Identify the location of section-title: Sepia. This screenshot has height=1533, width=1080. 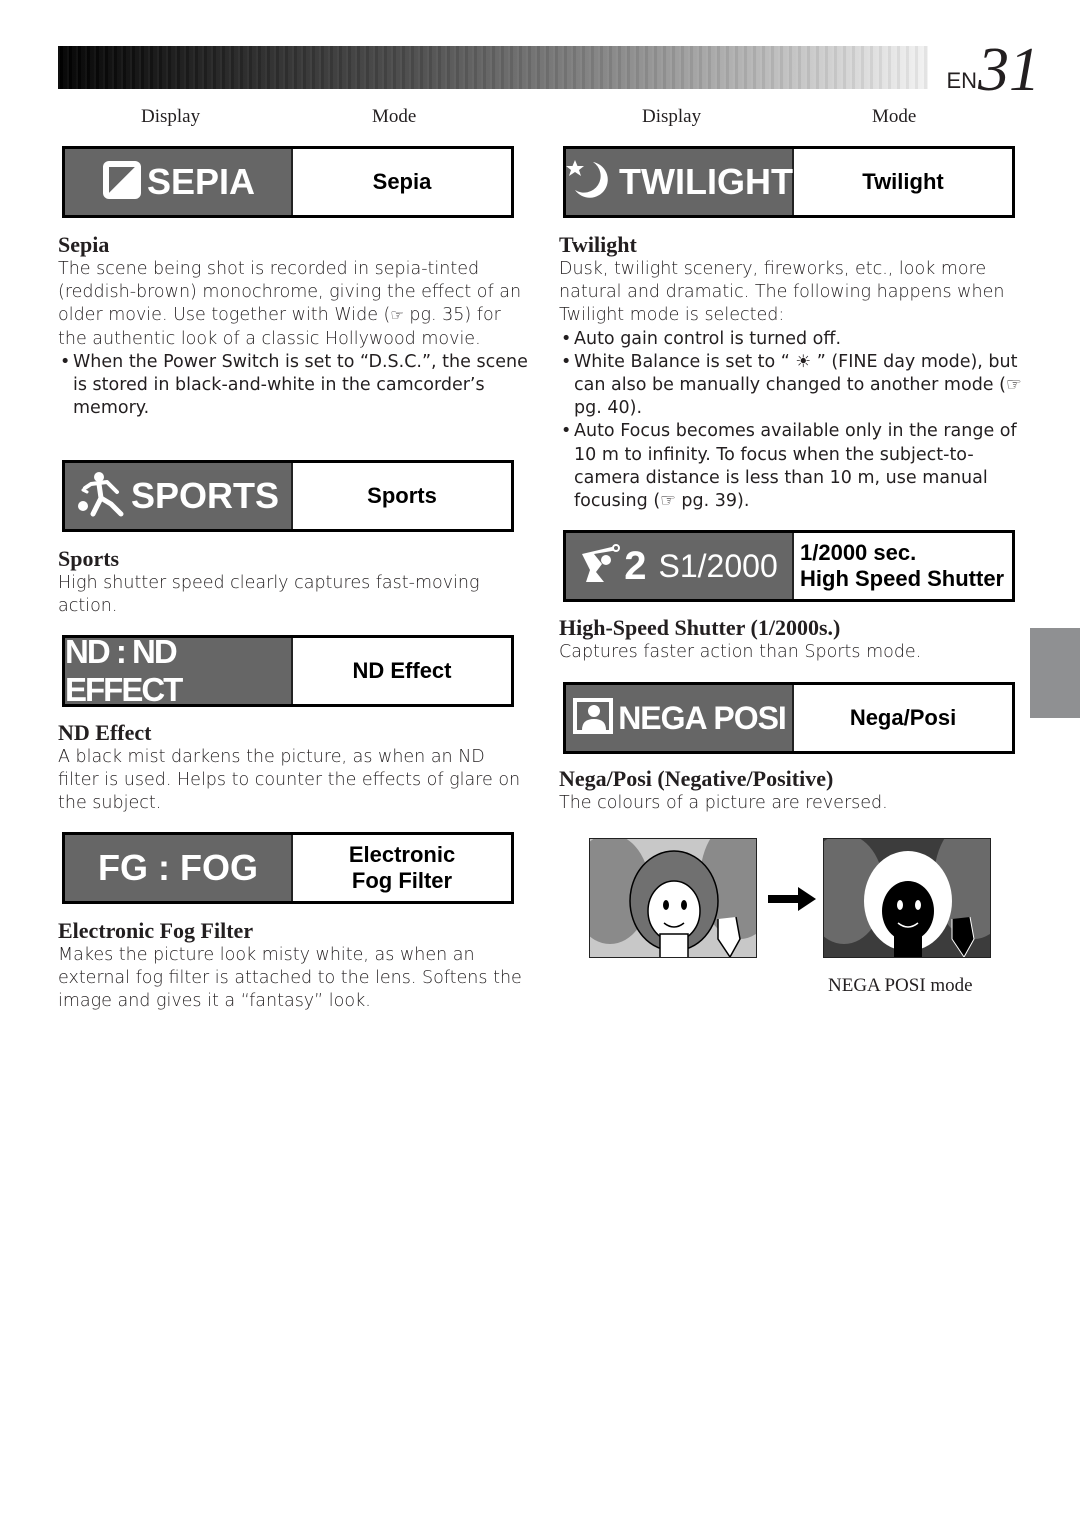
(84, 244).